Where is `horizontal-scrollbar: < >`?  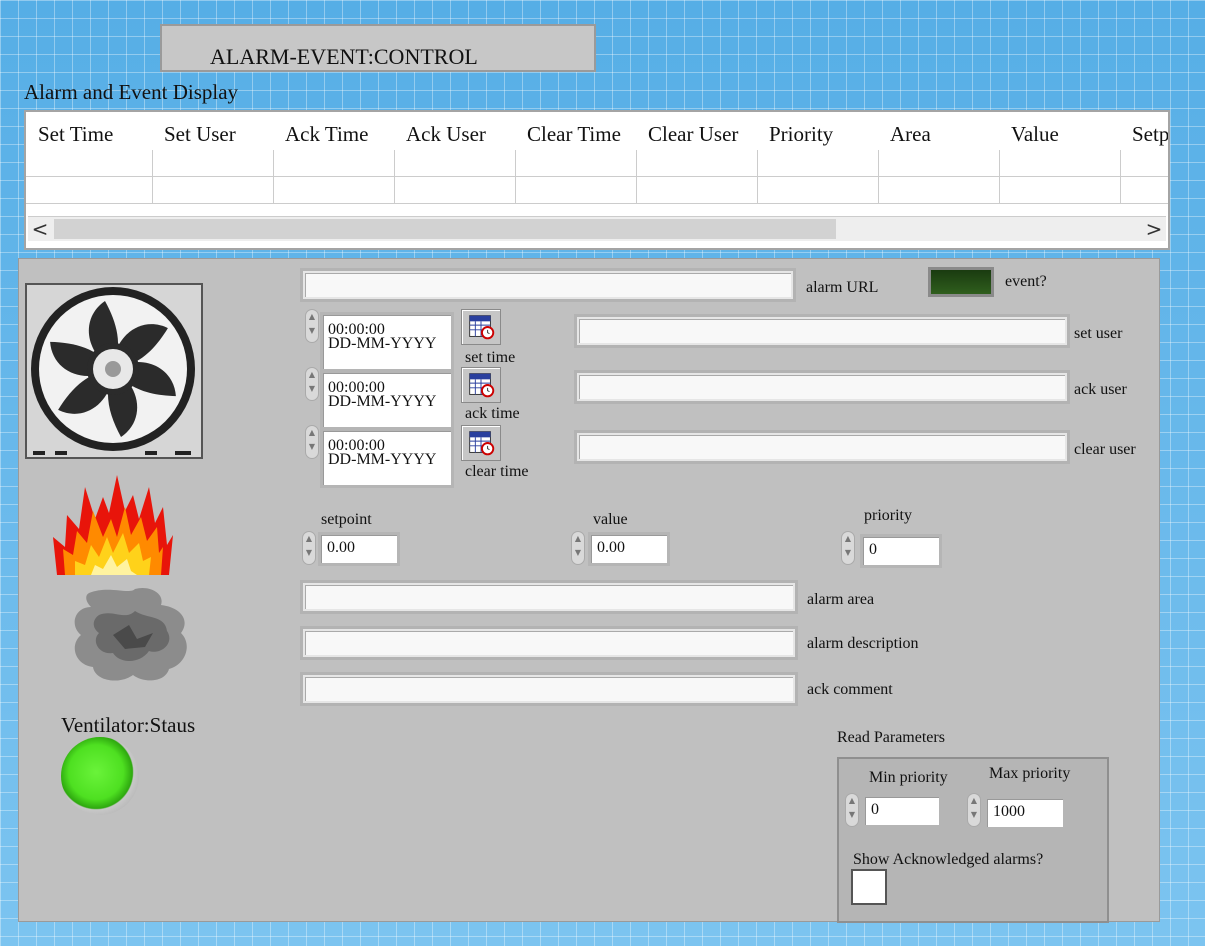
horizontal-scrollbar: < > is located at coordinates (597, 228).